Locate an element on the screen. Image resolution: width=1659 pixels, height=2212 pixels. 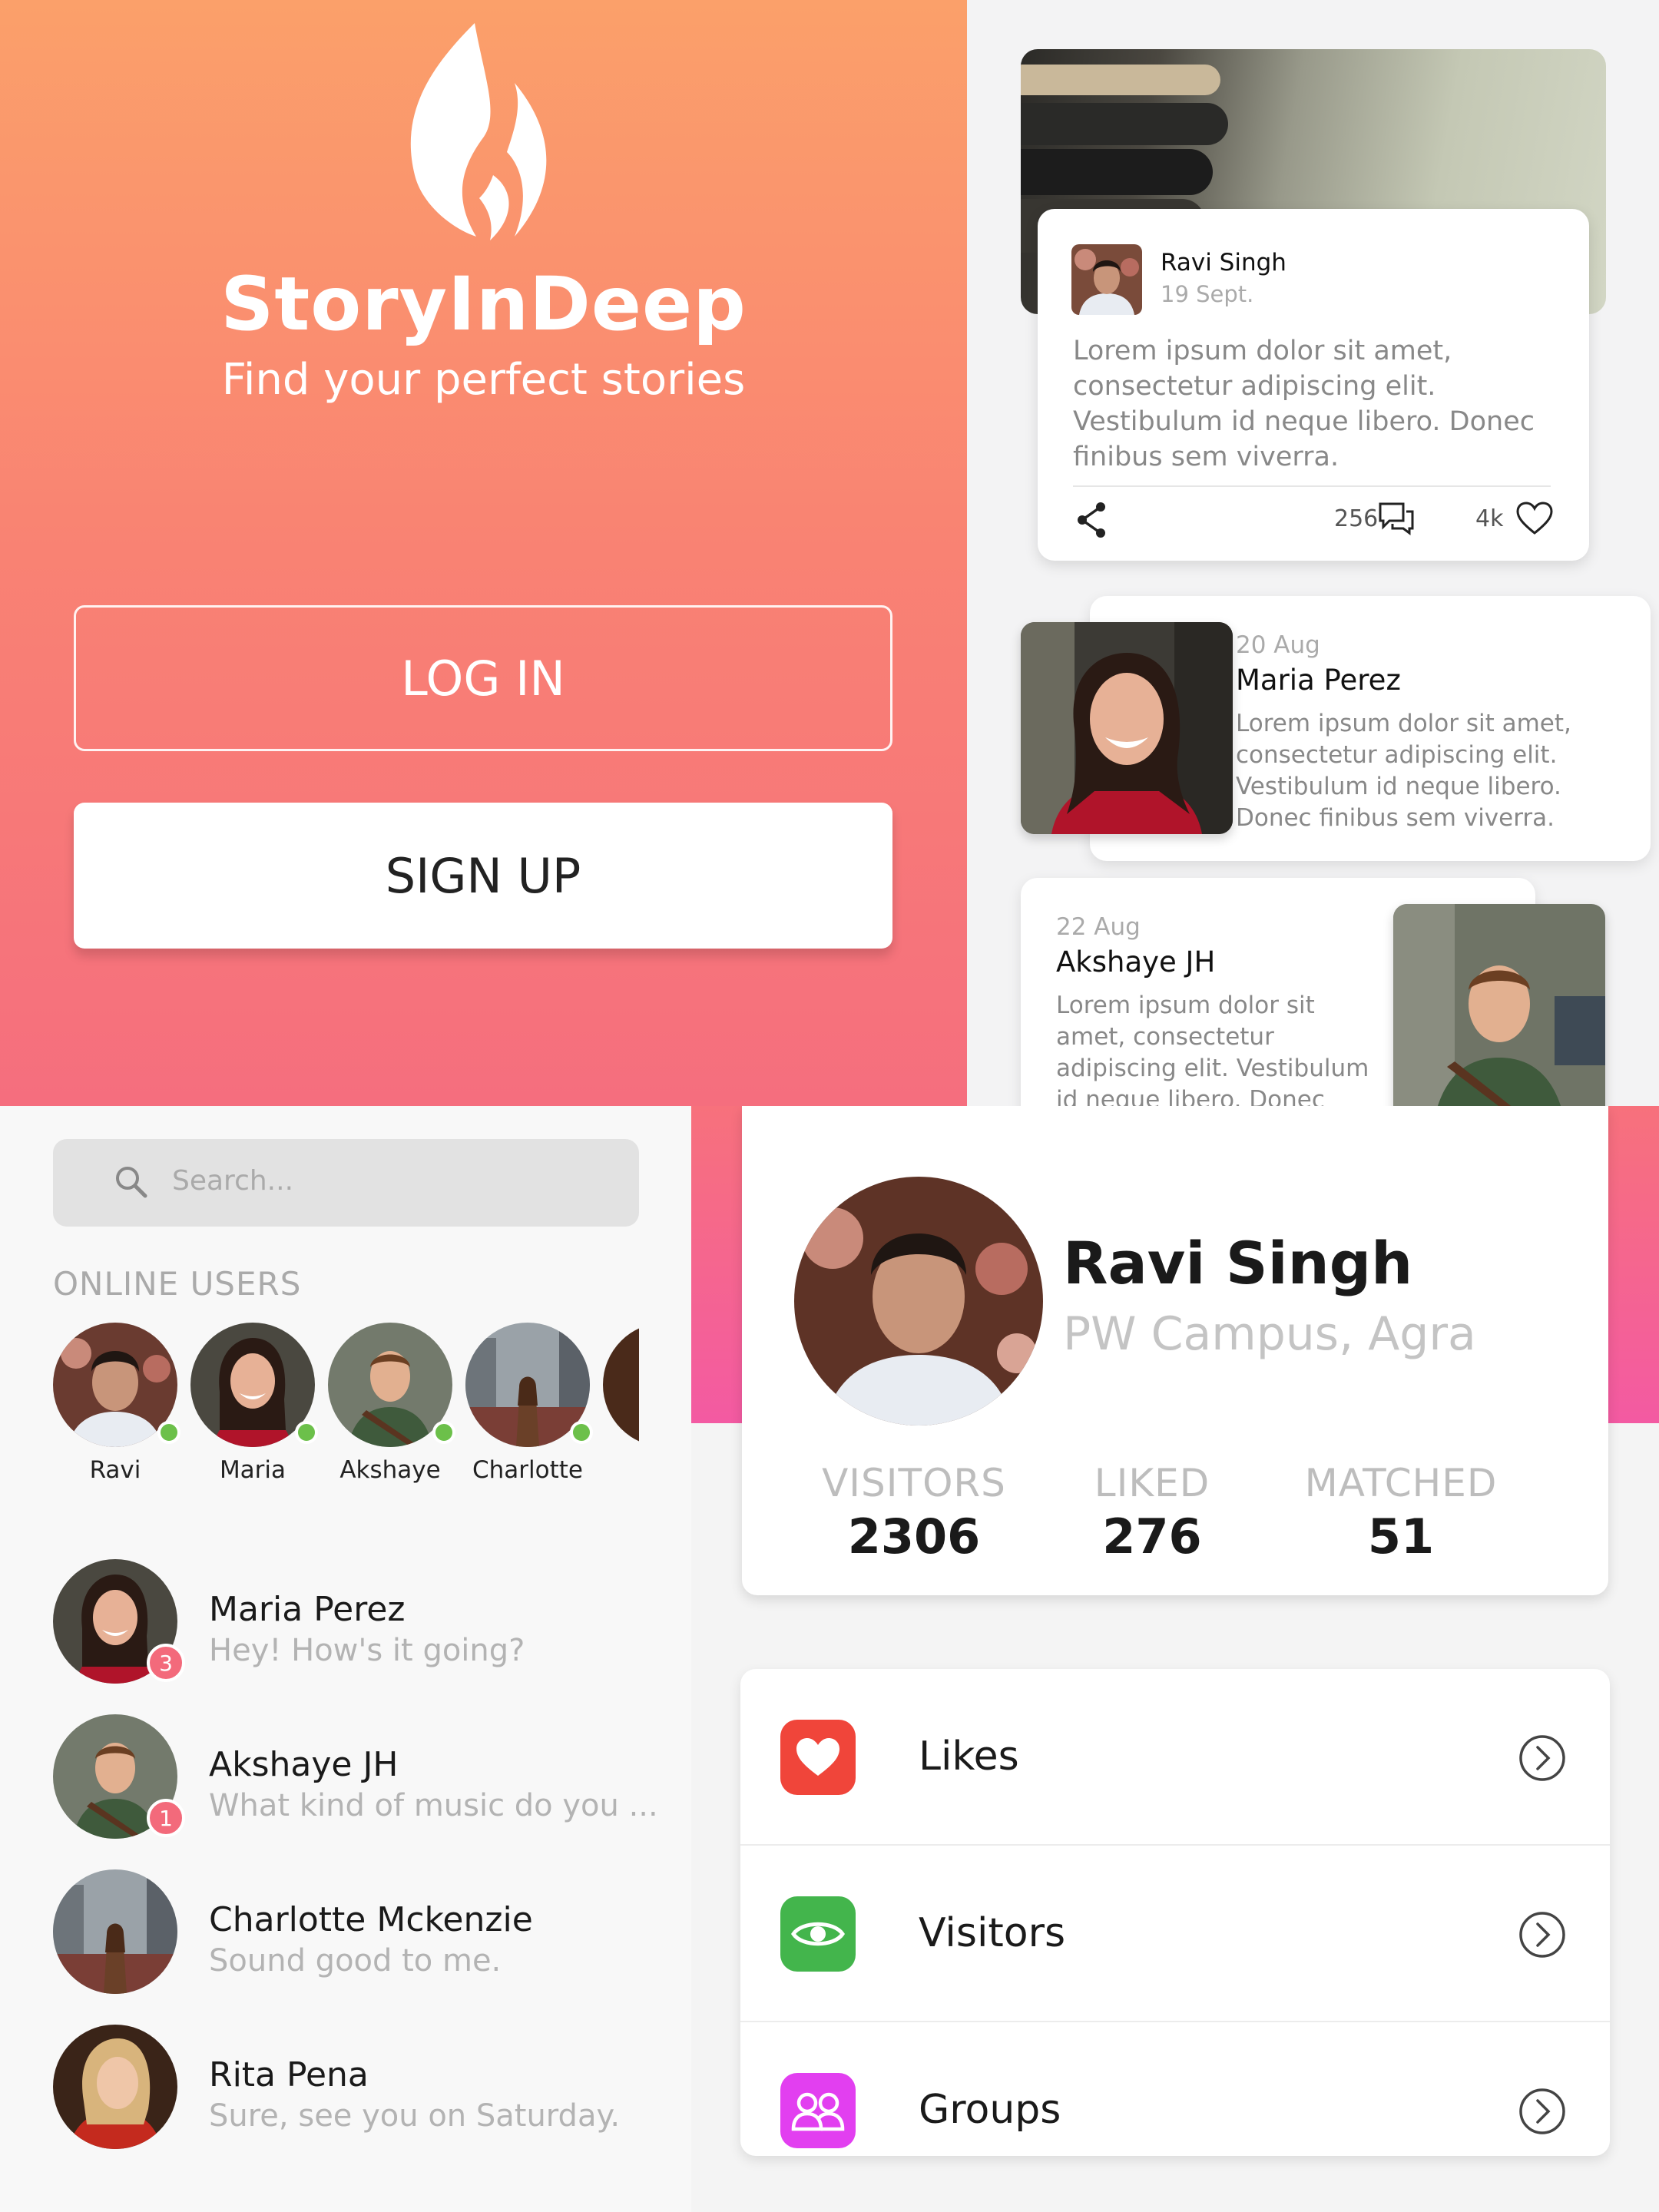
stat-label: MATCHED is located at coordinates (1401, 1483).